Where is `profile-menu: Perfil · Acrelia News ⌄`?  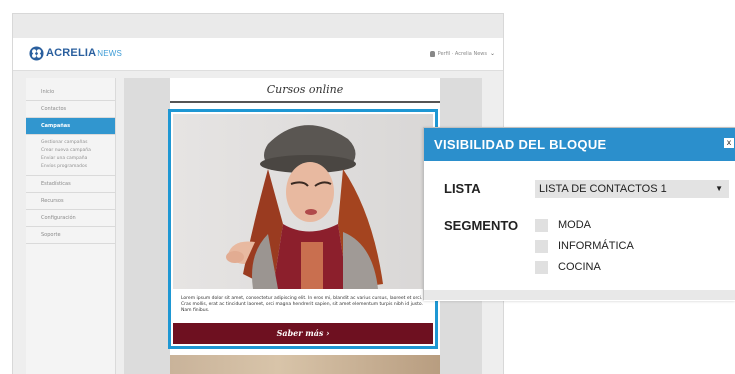
profile-menu: Perfil · Acrelia News ⌄ is located at coordinates (462, 53).